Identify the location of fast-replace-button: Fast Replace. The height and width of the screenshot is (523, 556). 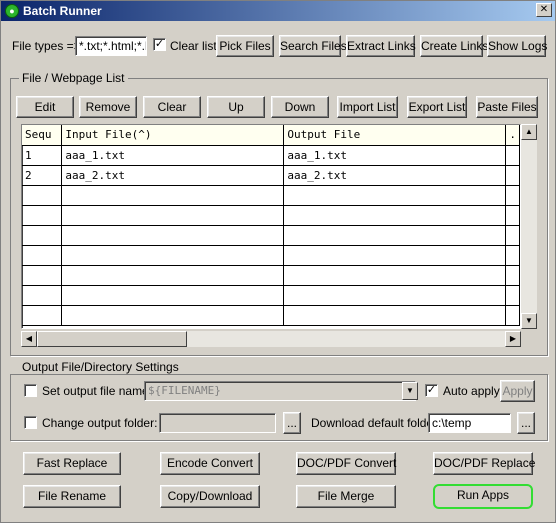
(72, 463).